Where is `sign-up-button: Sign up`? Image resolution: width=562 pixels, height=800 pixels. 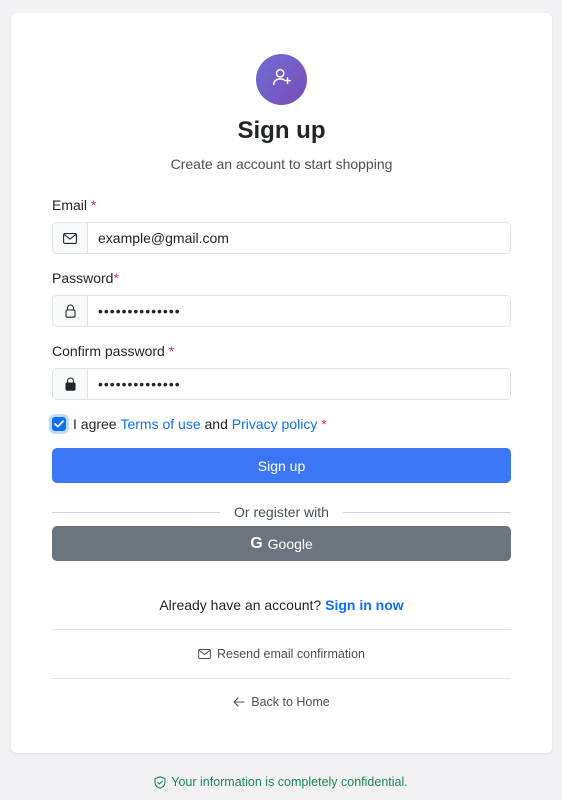
sign-up-button: Sign up is located at coordinates (281, 465).